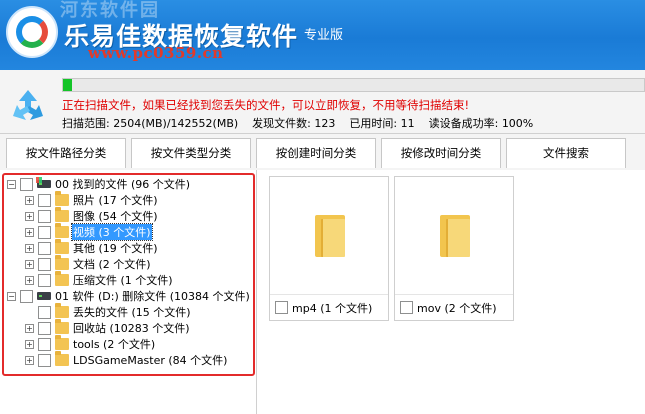  I want to click on tree-item-label: 其他 (19 个文件), so click(115, 248).